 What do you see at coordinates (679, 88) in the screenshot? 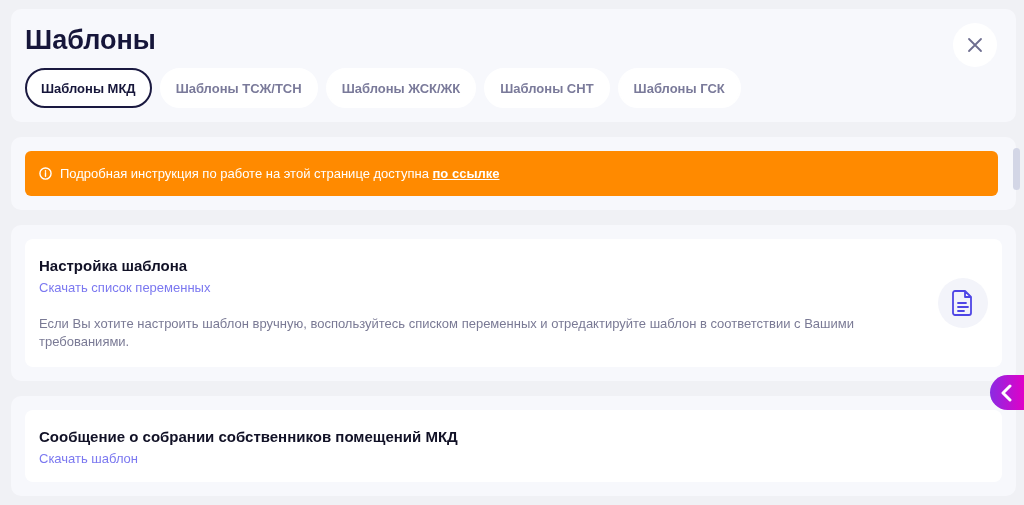
I see `tab: Шаблоны ГСК` at bounding box center [679, 88].